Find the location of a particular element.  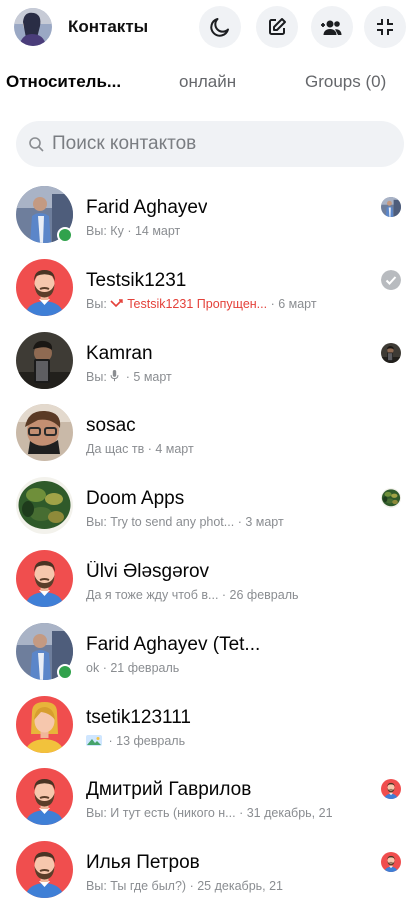

message-preview: ok · 21 февраль is located at coordinates (132, 668).